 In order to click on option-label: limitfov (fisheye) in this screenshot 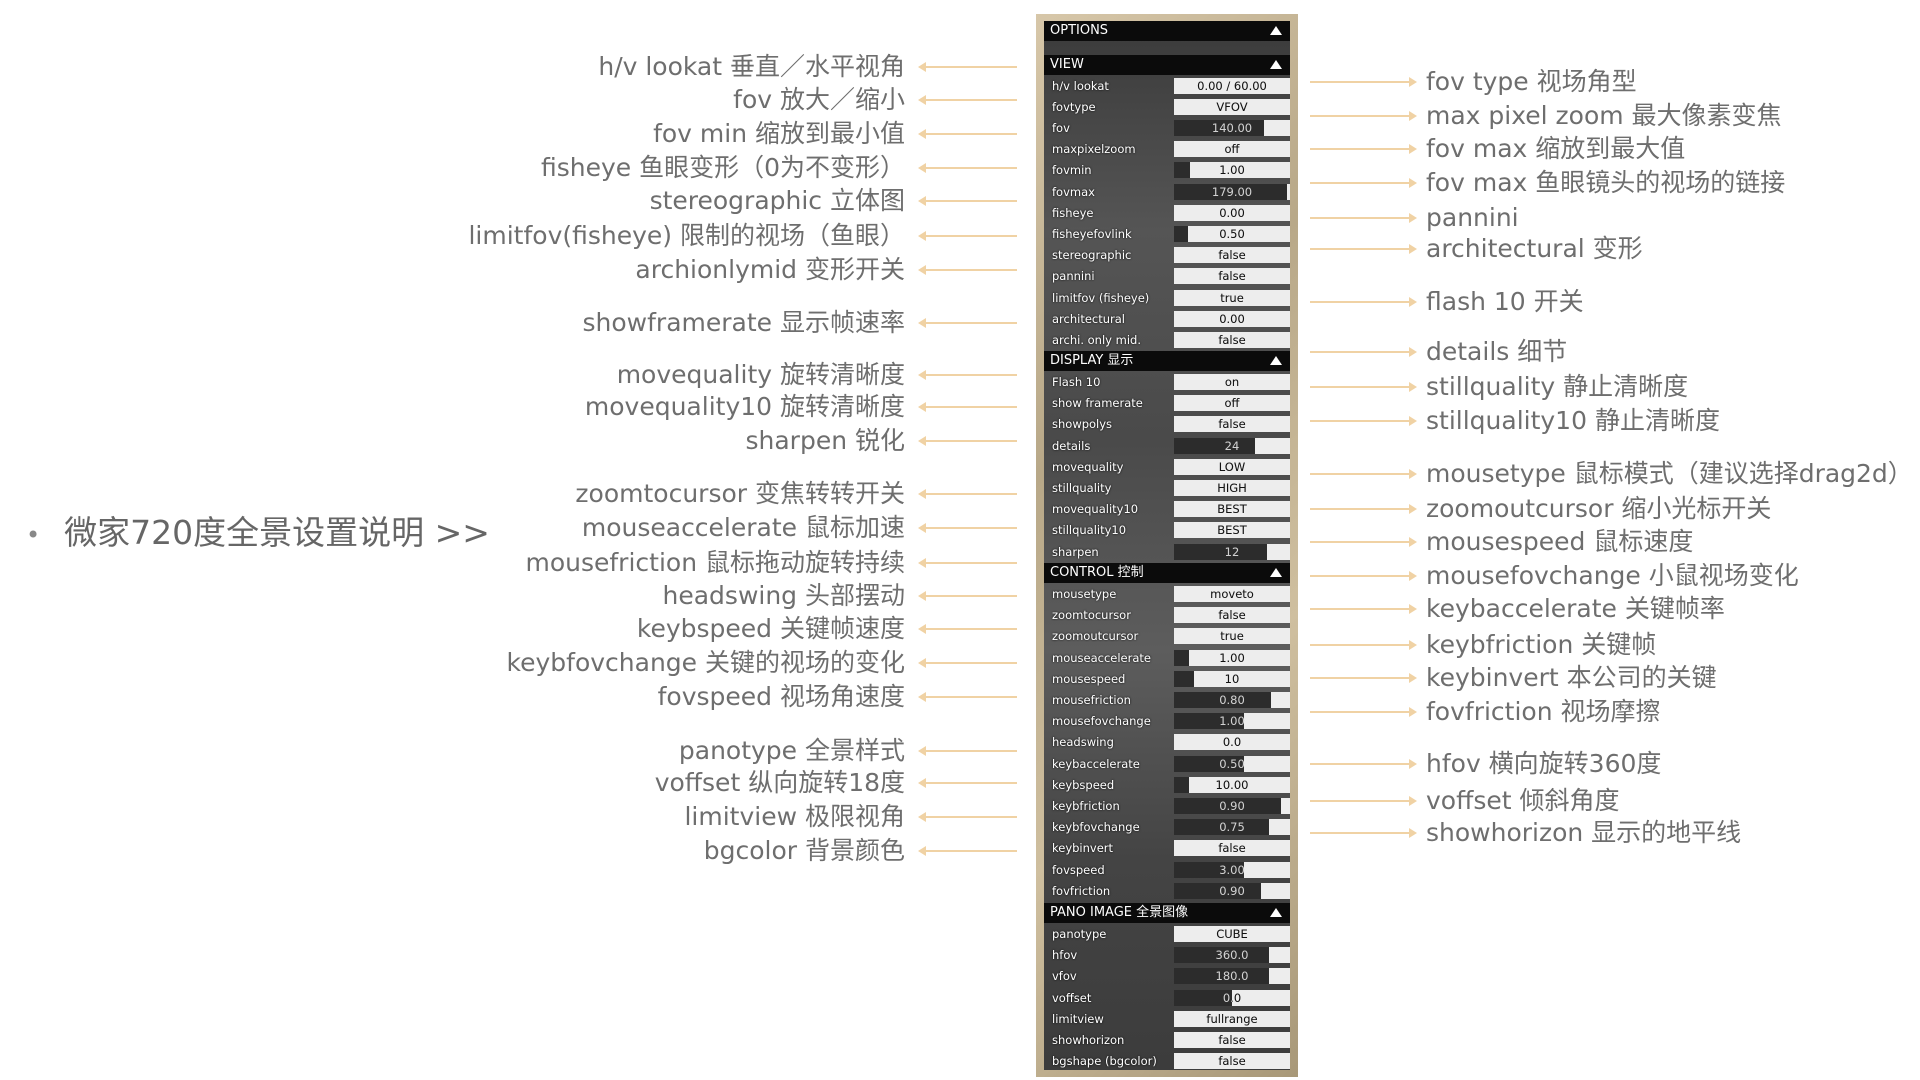, I will do `click(1101, 297)`.